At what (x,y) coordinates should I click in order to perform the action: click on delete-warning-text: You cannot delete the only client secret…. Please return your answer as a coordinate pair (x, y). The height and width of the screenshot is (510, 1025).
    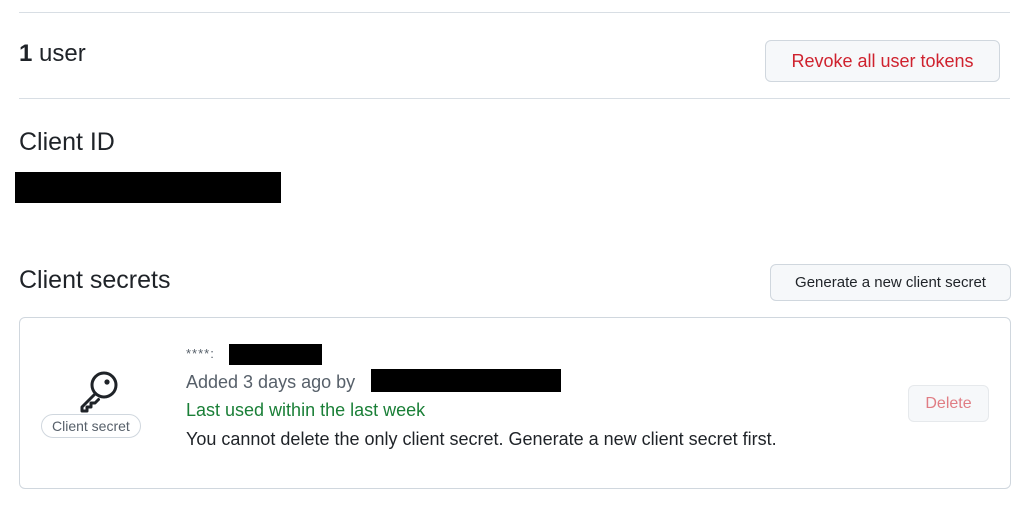
    Looking at the image, I should click on (481, 439).